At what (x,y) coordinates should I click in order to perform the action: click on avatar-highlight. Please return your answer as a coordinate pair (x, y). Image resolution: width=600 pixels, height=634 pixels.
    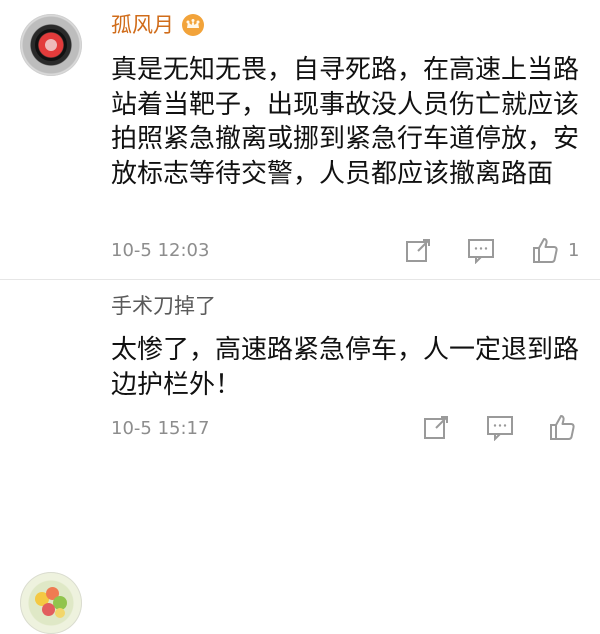
    Looking at the image, I should click on (51, 45).